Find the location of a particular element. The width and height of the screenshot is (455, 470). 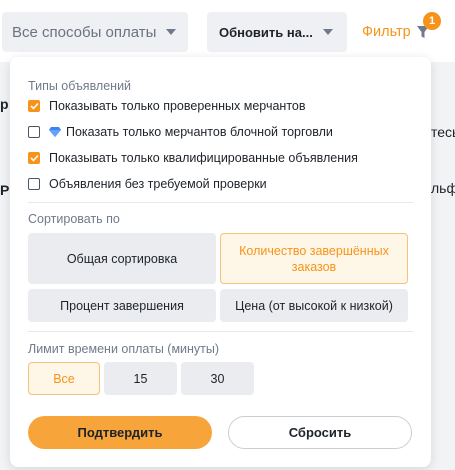

sort-completed-orders-button: Количество завершённых заказов is located at coordinates (314, 258).